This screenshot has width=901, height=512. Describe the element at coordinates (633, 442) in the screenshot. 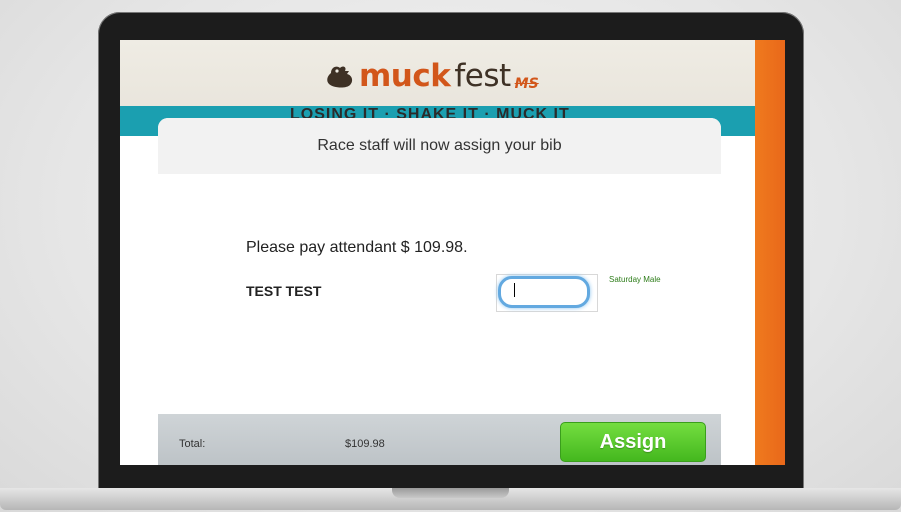

I see `assign-button: Assign` at that location.